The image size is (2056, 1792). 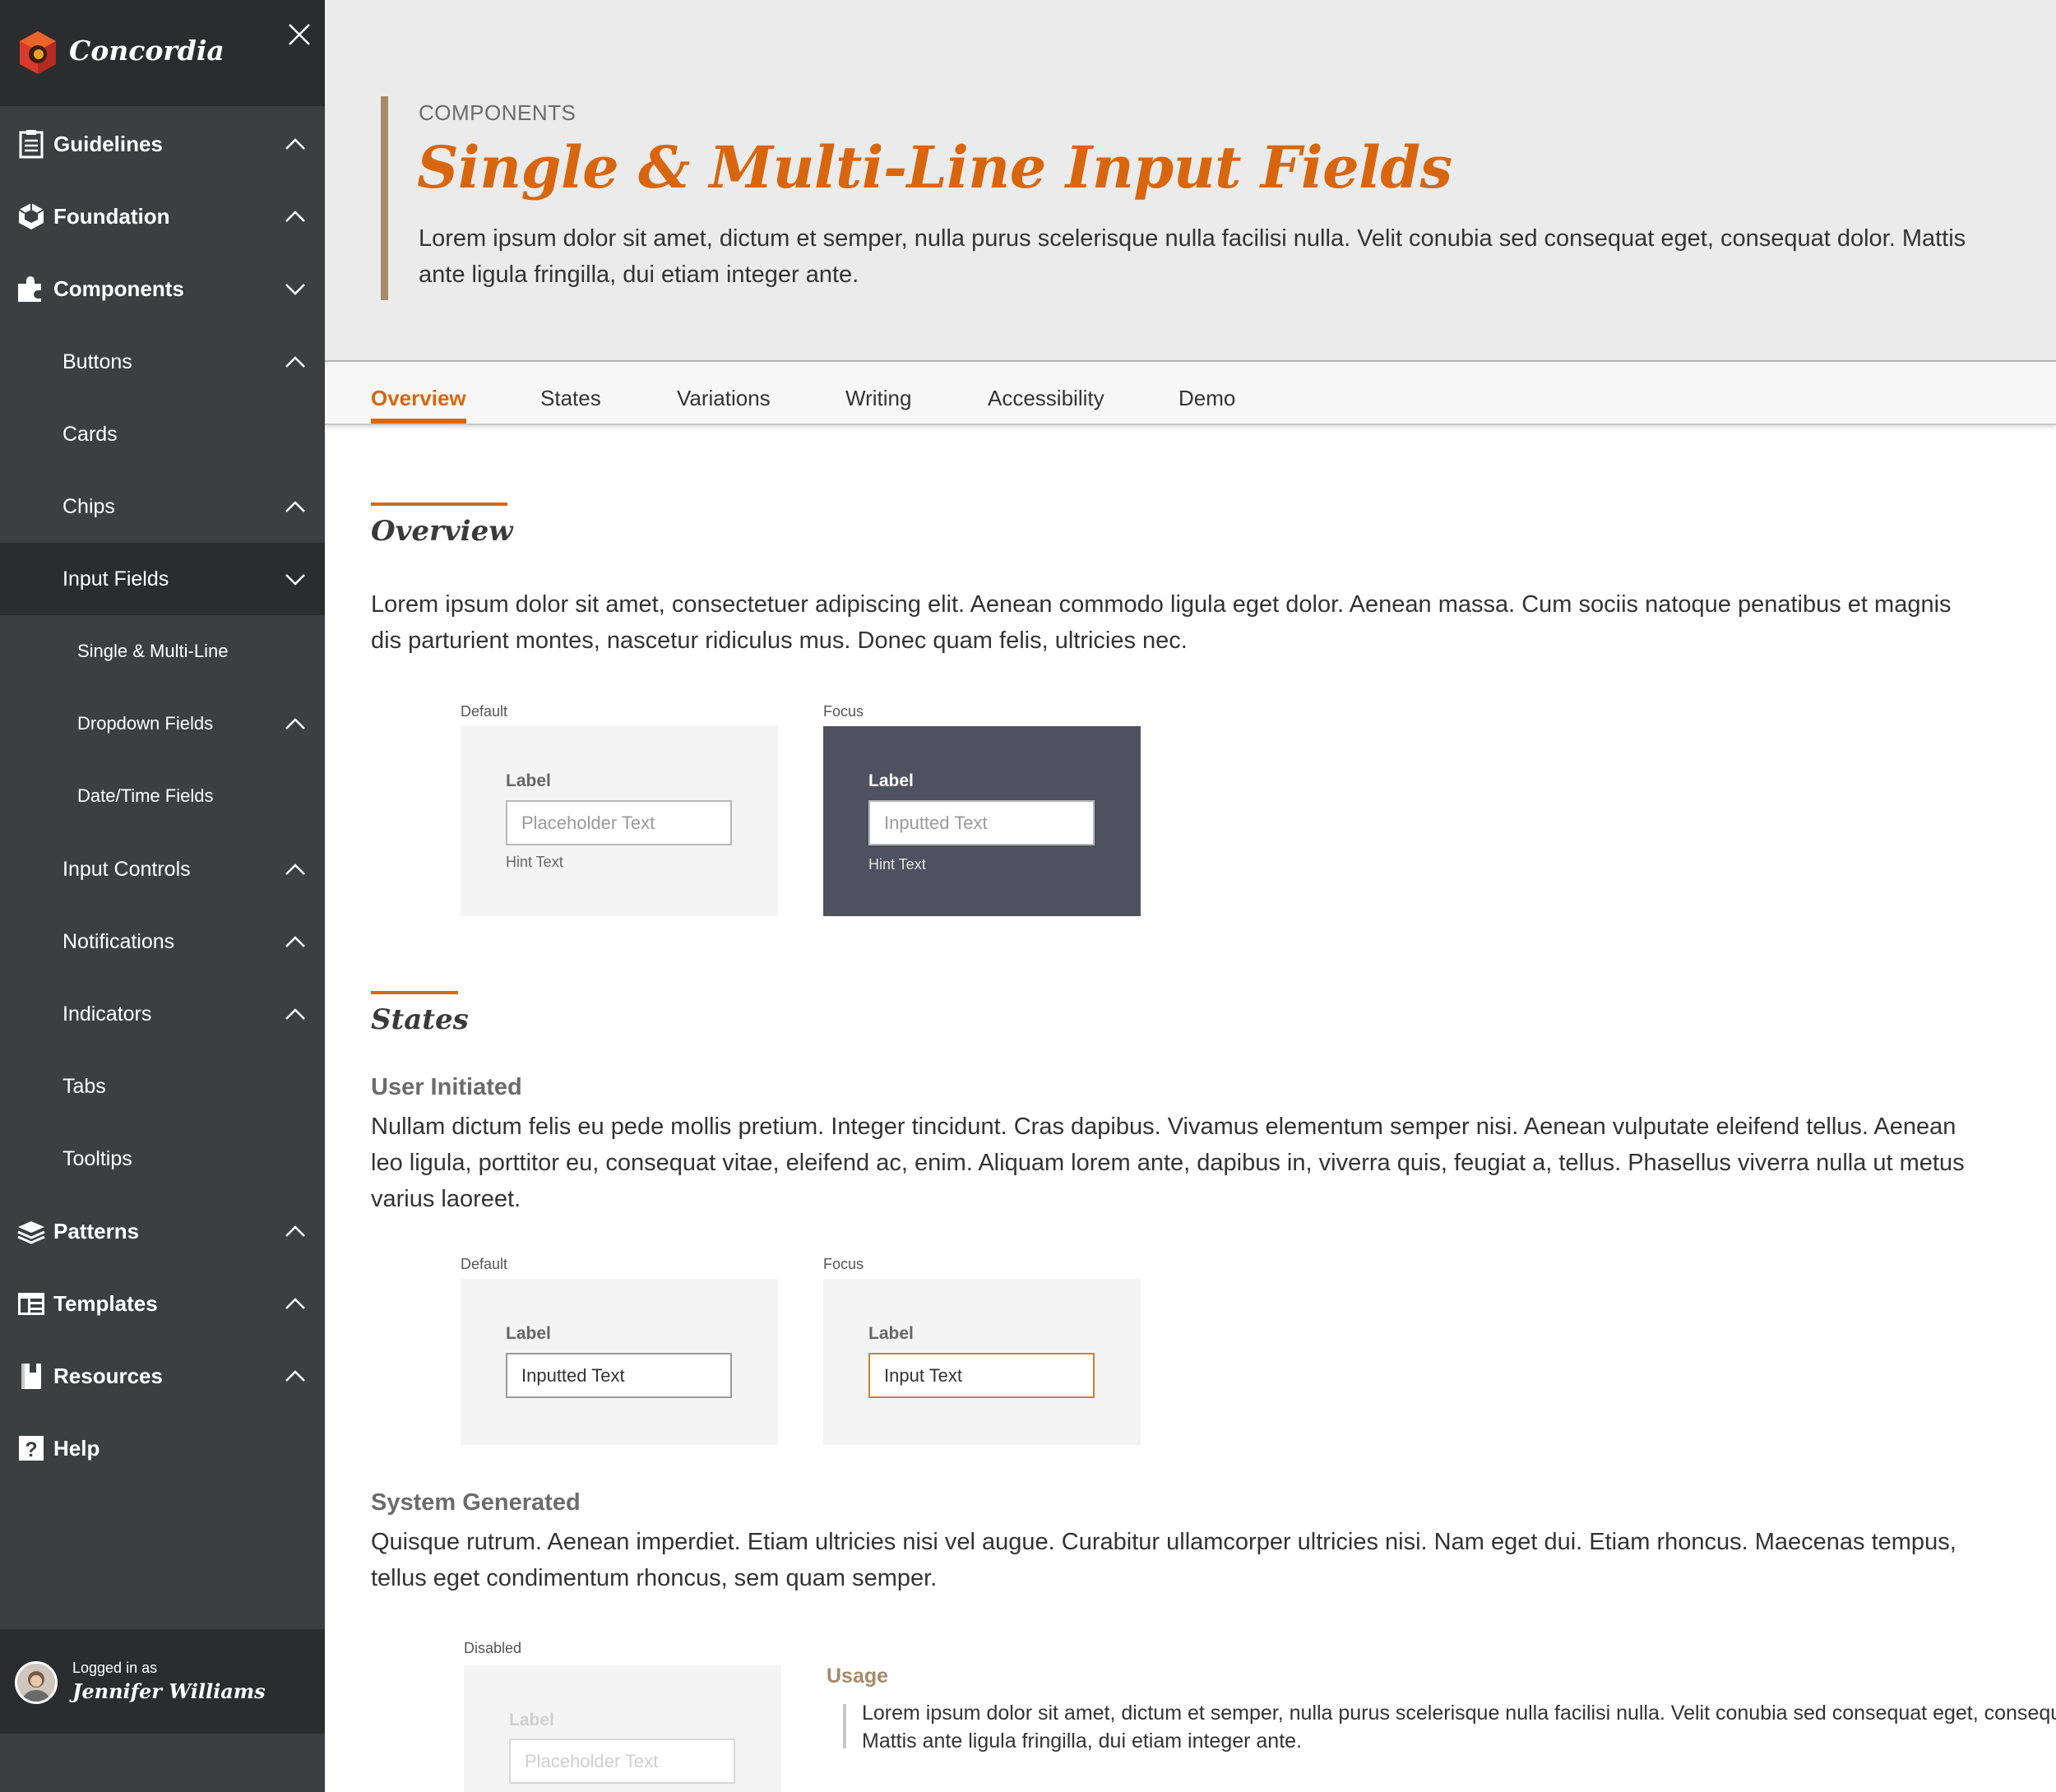 What do you see at coordinates (147, 51) in the screenshot?
I see `brand-name: Concordia` at bounding box center [147, 51].